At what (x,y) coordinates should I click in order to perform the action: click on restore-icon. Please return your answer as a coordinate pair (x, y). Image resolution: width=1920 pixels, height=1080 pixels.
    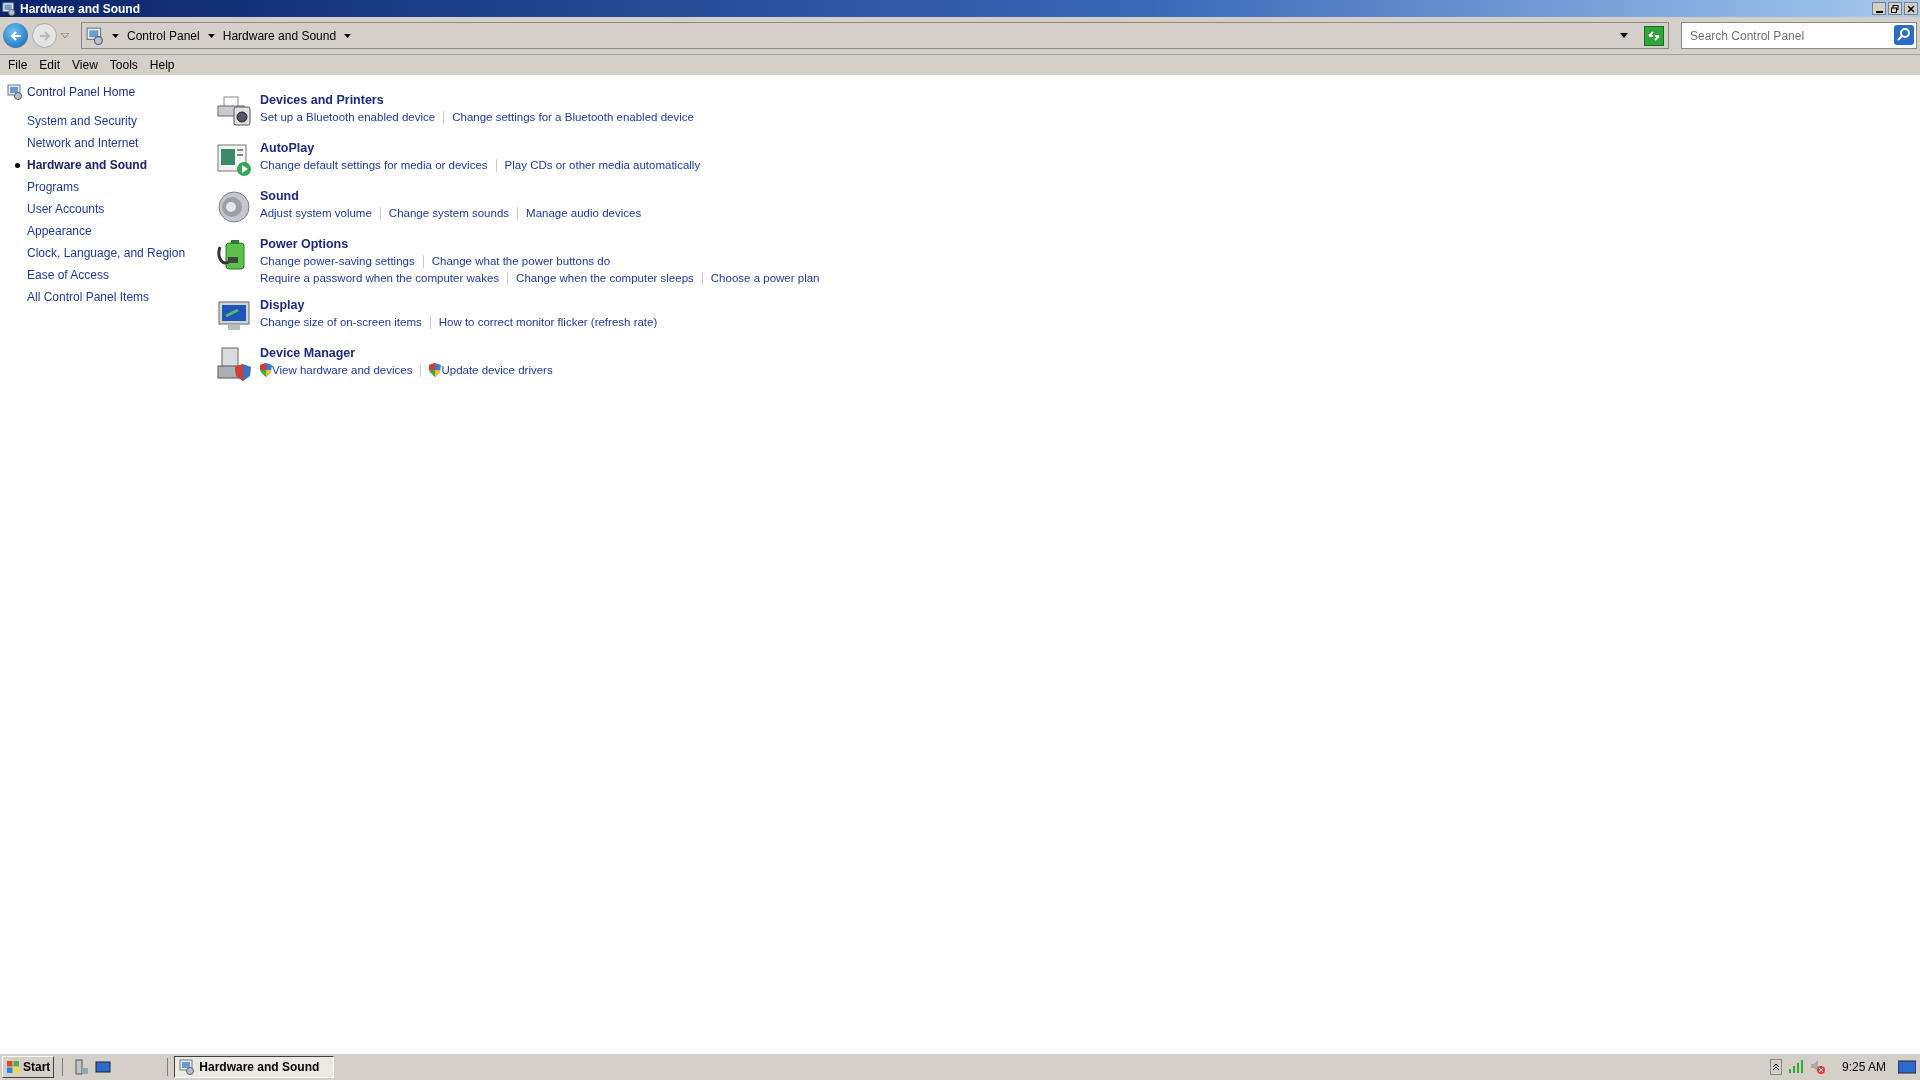
    Looking at the image, I should click on (1895, 8).